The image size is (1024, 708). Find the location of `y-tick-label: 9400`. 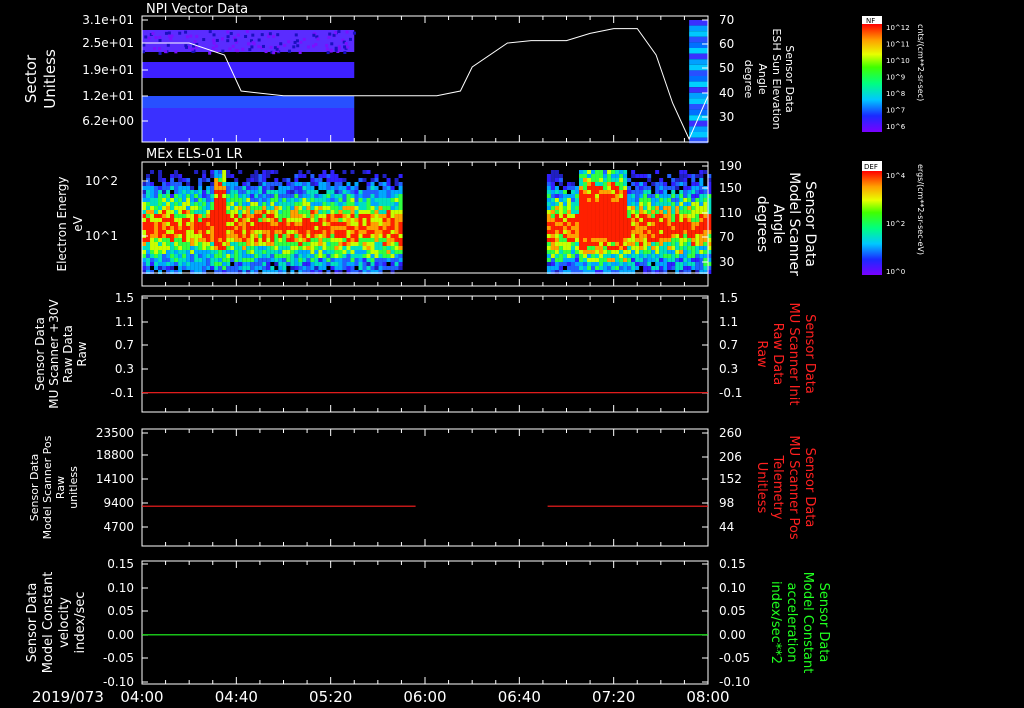

y-tick-label: 9400 is located at coordinates (118, 503).